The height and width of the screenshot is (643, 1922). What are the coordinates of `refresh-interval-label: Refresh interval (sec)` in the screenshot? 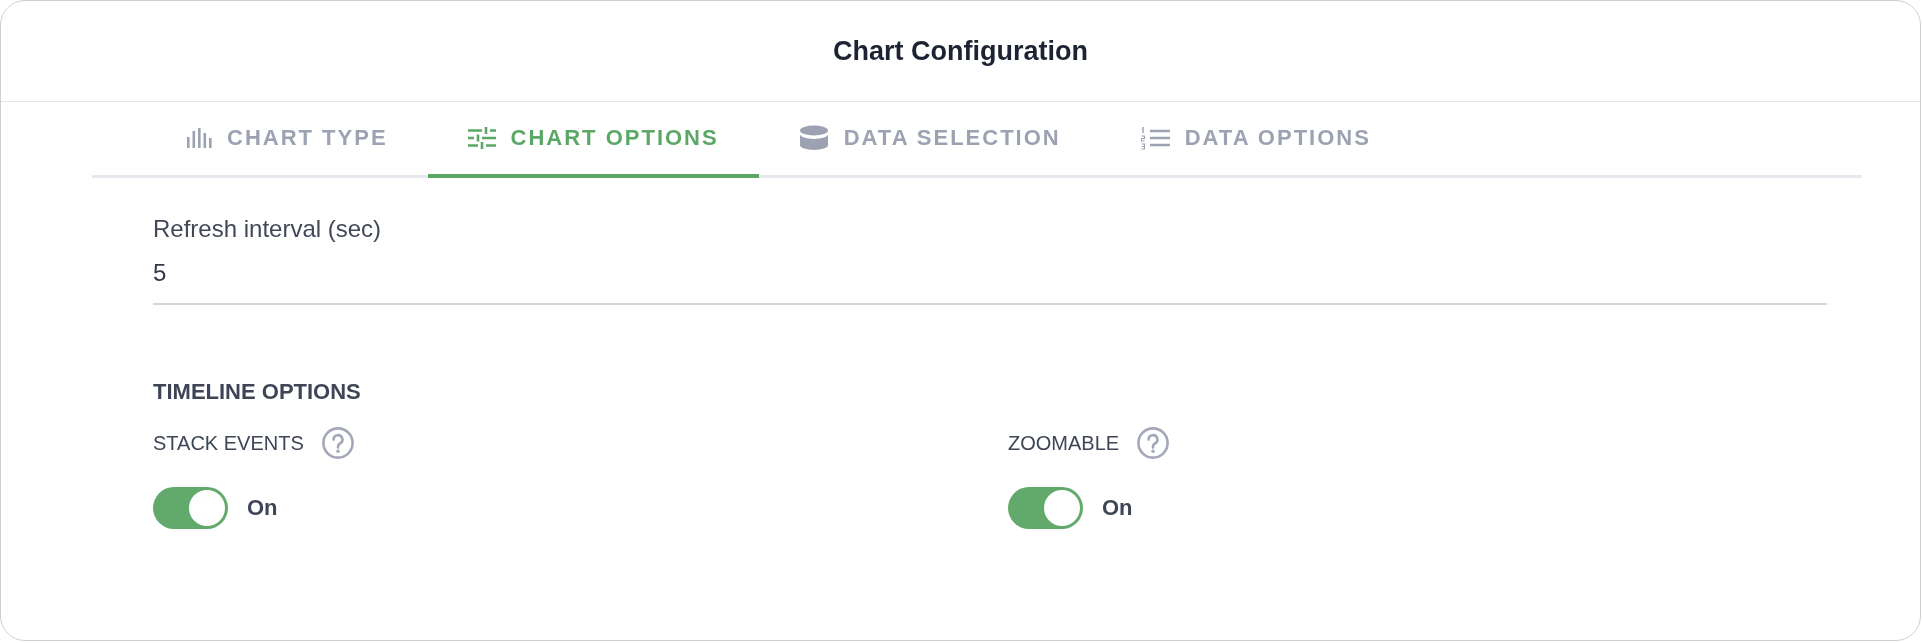 It's located at (267, 229).